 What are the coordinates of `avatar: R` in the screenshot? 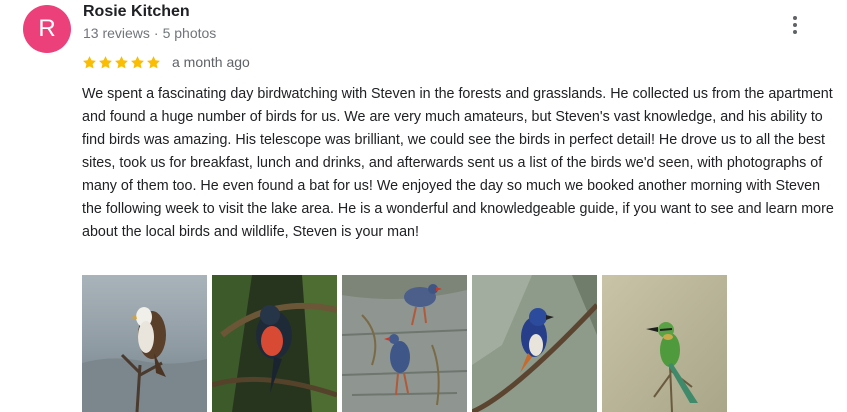 It's located at (47, 29).